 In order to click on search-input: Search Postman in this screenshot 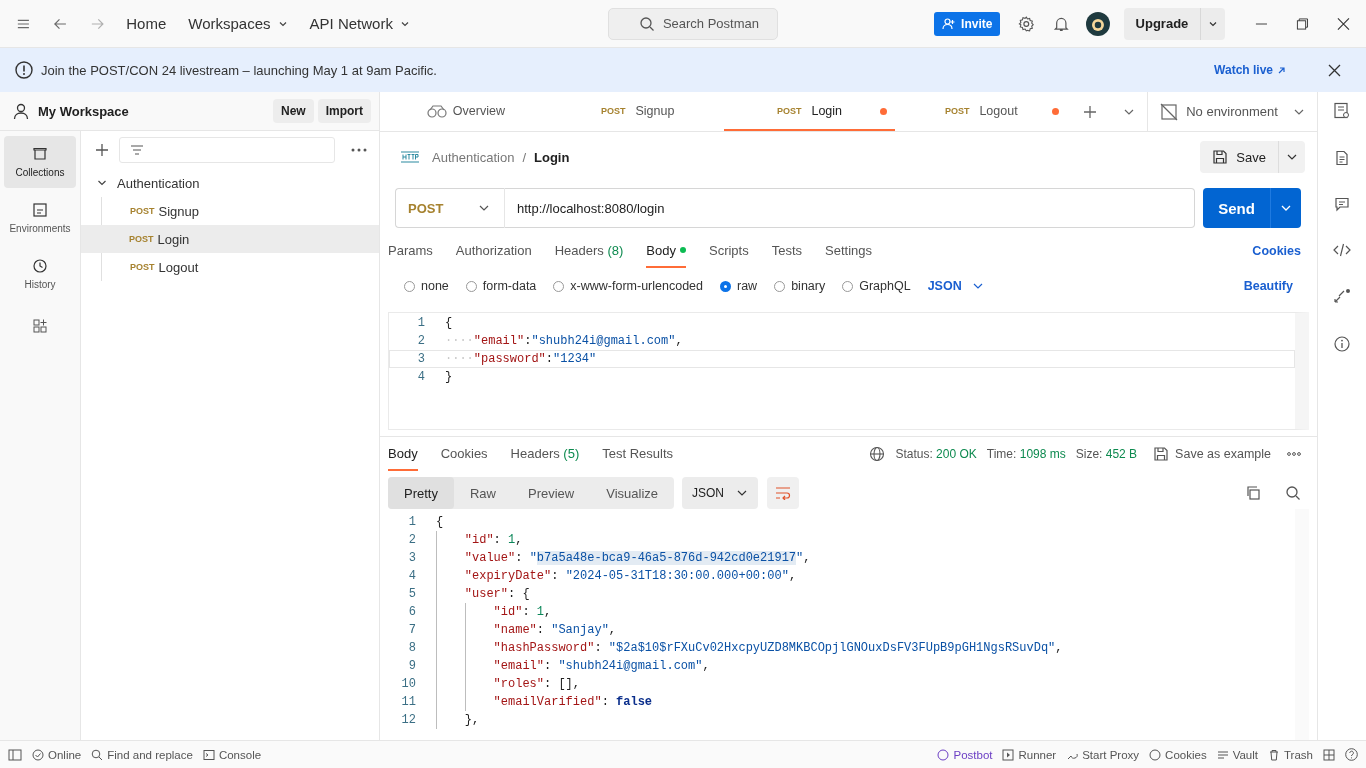, I will do `click(717, 23)`.